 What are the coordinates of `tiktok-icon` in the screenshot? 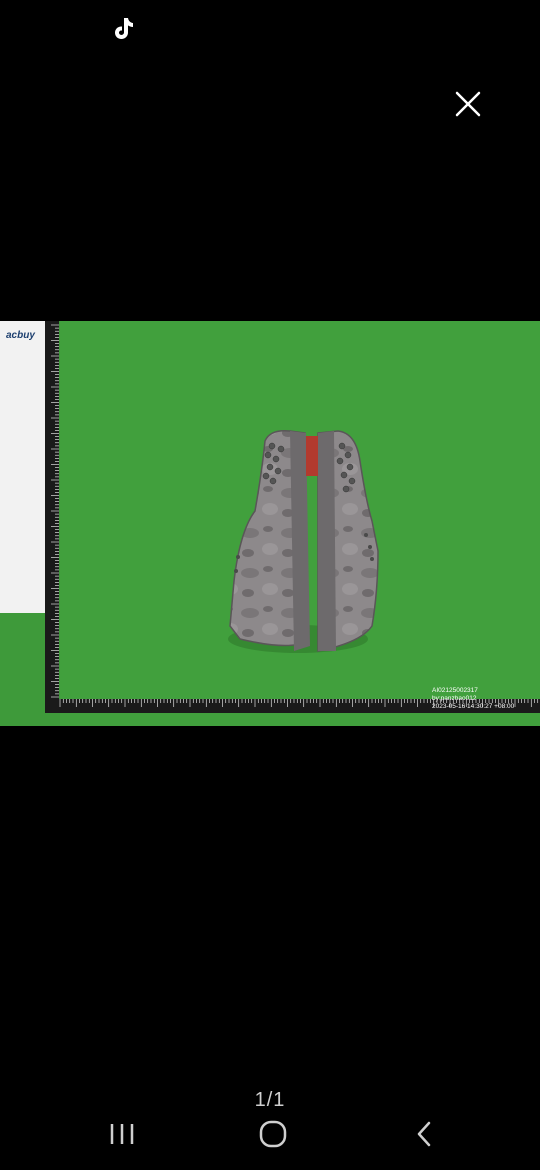 It's located at (123, 28).